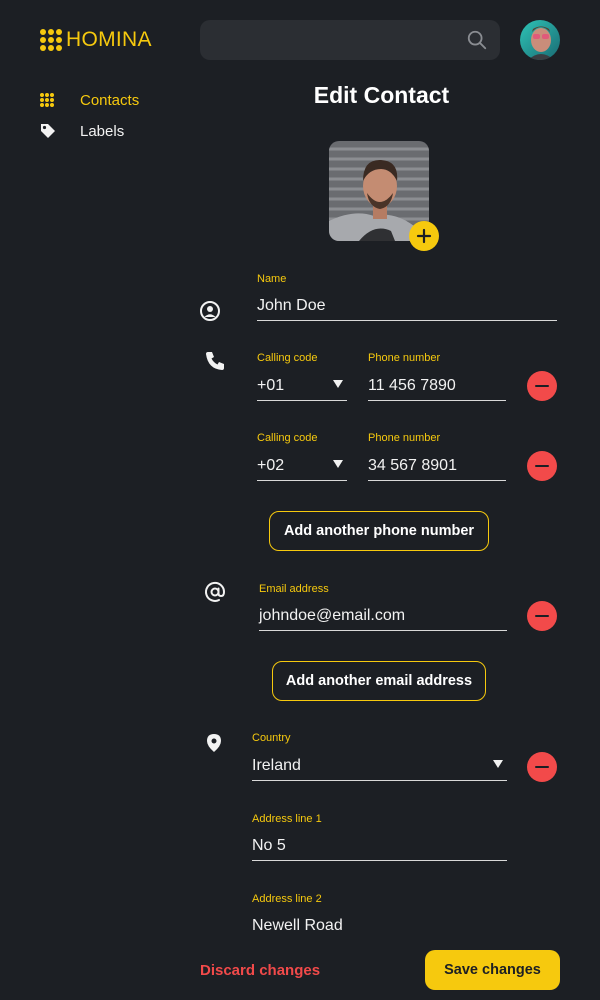  What do you see at coordinates (110, 100) in the screenshot?
I see `sidebar-item-label: Contacts` at bounding box center [110, 100].